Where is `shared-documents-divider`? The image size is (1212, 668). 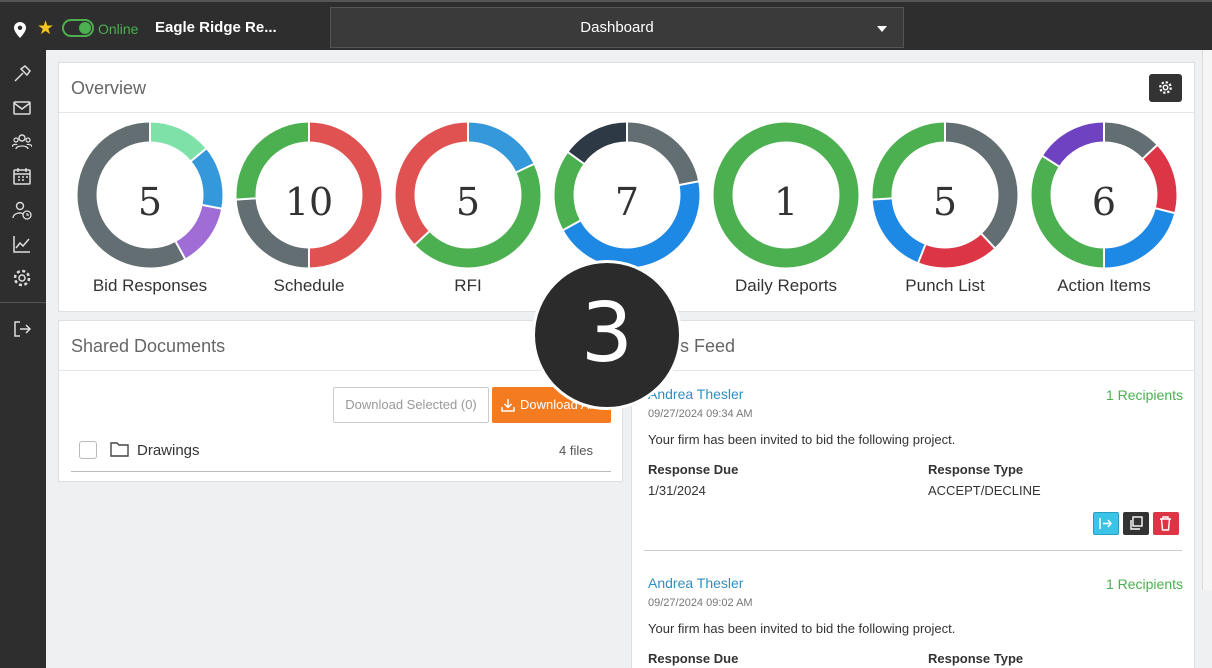 shared-documents-divider is located at coordinates (340, 370).